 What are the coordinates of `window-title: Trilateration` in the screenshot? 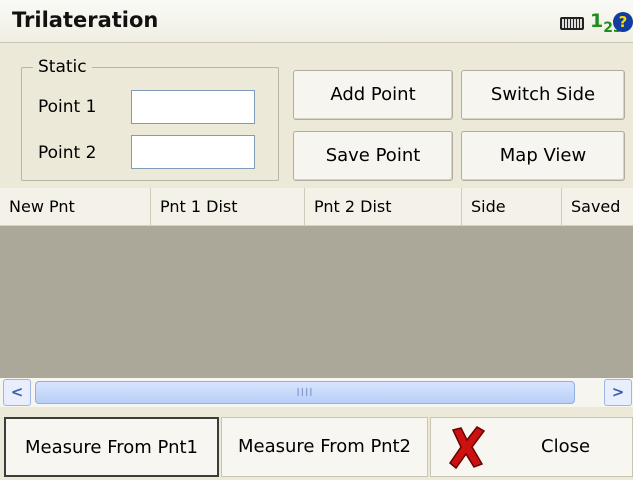 It's located at (85, 20).